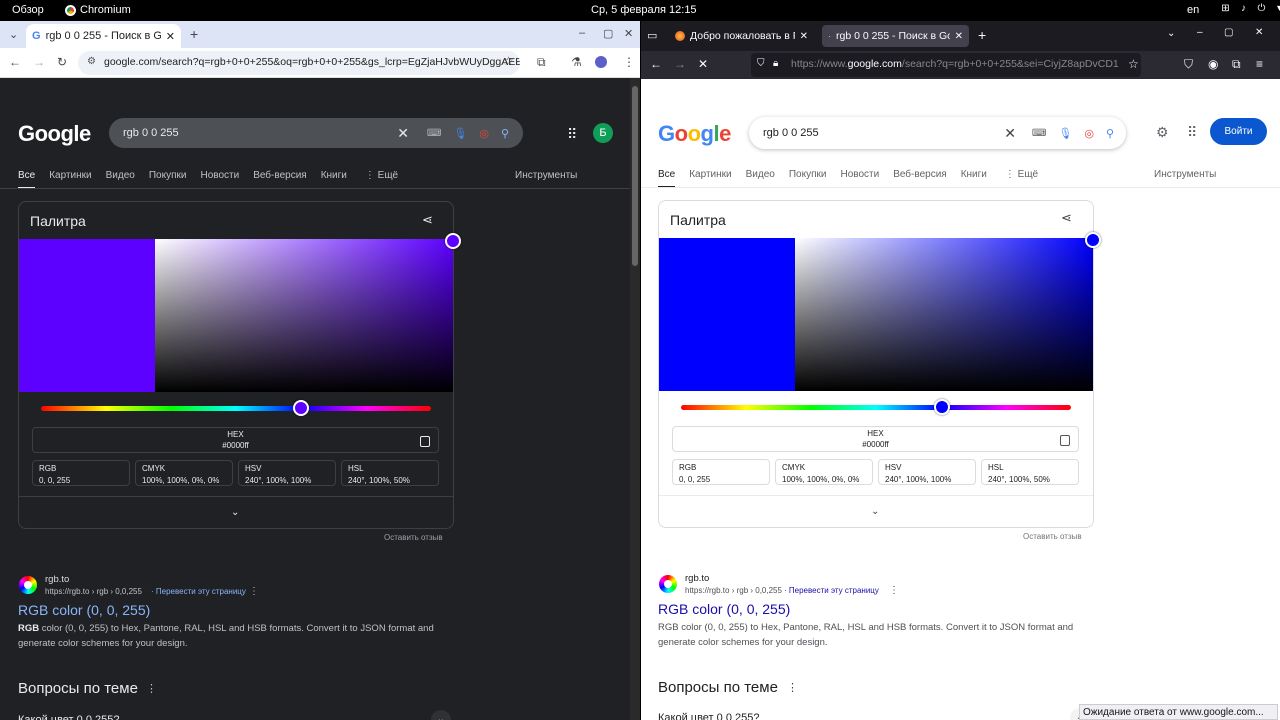 This screenshot has width=1280, height=720. Describe the element at coordinates (629, 62) in the screenshot. I see `menu-kebab-icon: ⋮` at that location.